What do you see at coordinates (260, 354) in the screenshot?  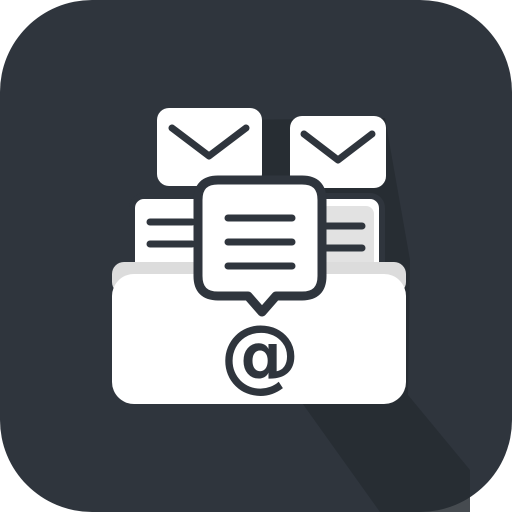 I see `at-sign-icon: @` at bounding box center [260, 354].